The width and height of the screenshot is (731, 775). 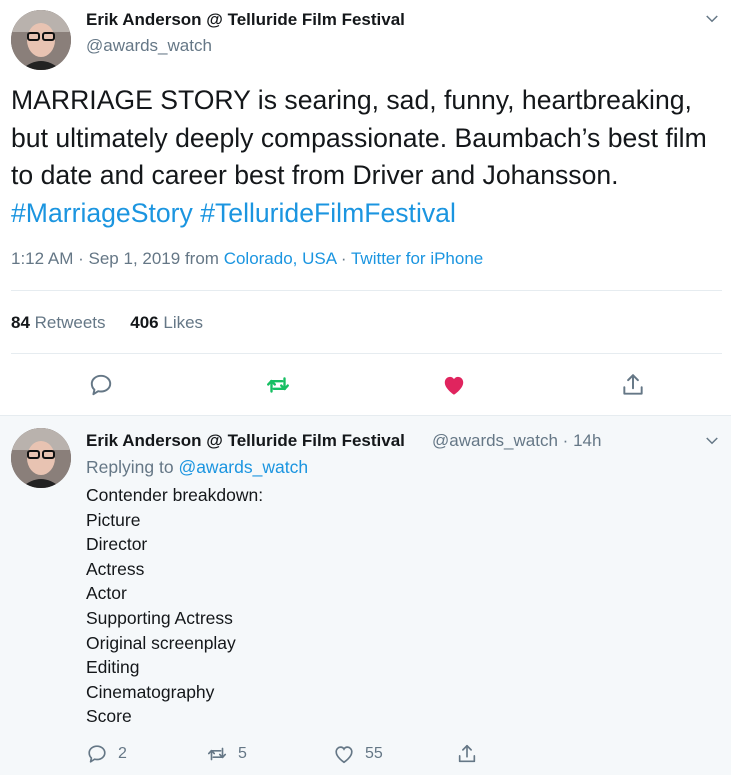 What do you see at coordinates (70, 322) in the screenshot?
I see `retweets-label: Retweets` at bounding box center [70, 322].